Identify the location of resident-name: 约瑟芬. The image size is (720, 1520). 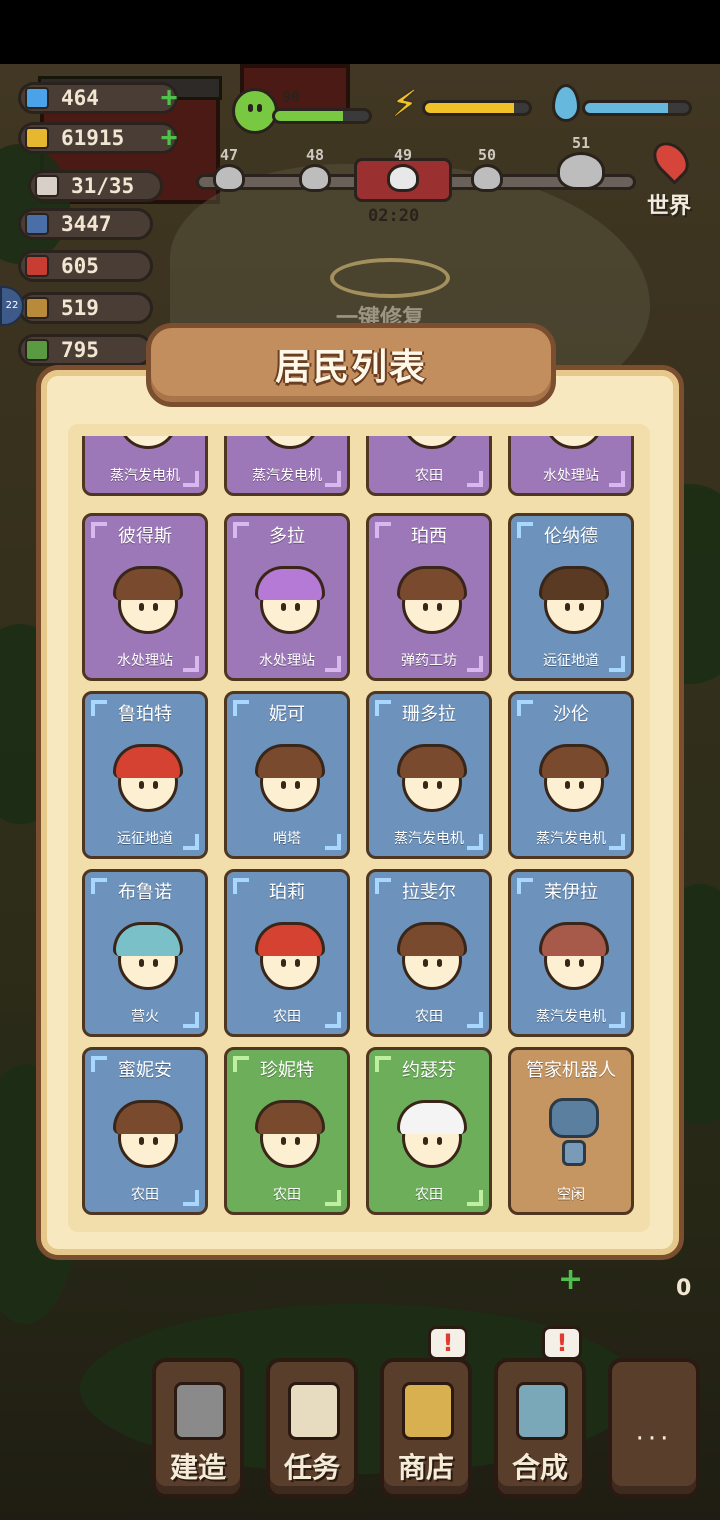
(429, 1070).